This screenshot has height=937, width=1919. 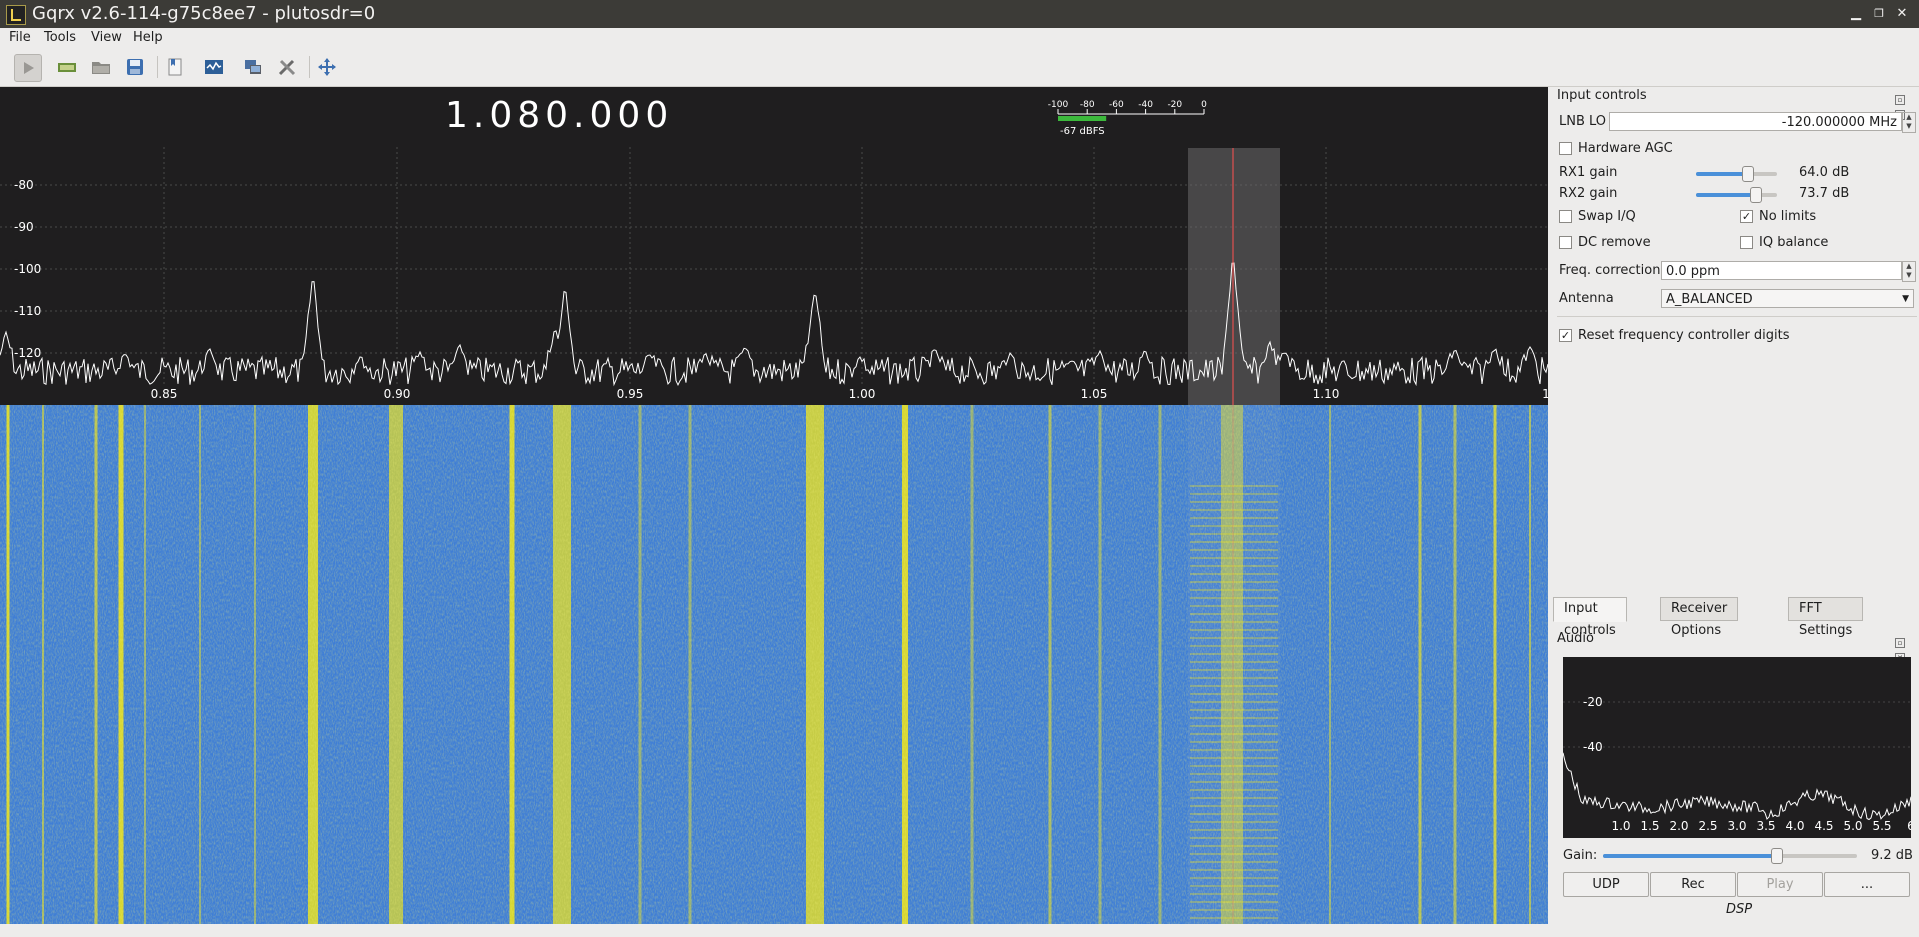 What do you see at coordinates (1905, 299) in the screenshot?
I see `chevron-down-icon: ▼` at bounding box center [1905, 299].